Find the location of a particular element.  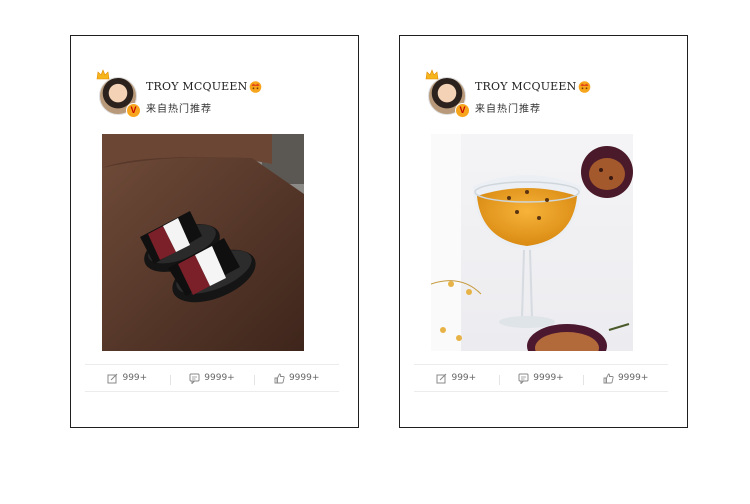

passion-fruit-cocktail-image is located at coordinates (532, 242).